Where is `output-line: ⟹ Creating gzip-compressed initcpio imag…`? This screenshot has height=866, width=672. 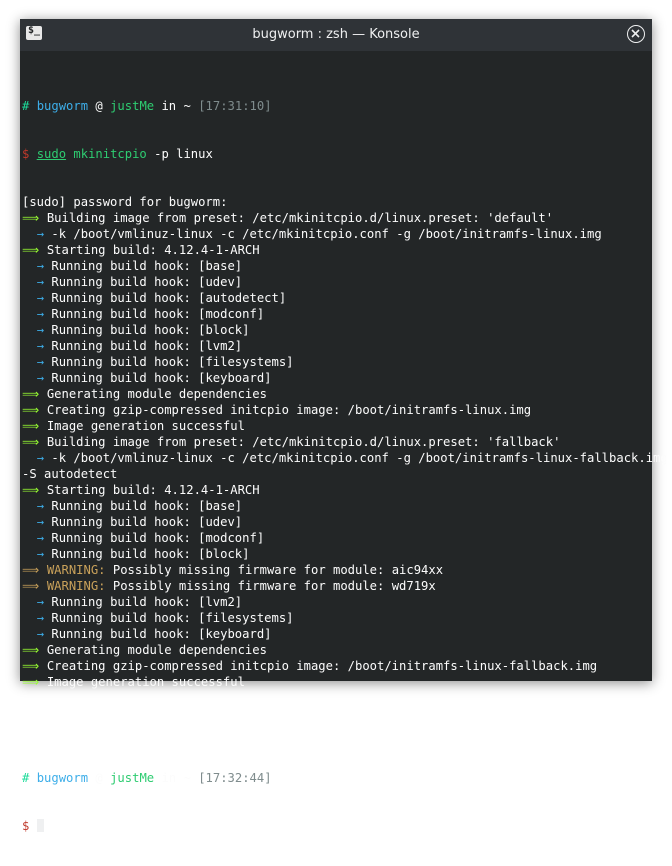
output-line: ⟹ Creating gzip-compressed initcpio imag… is located at coordinates (336, 410).